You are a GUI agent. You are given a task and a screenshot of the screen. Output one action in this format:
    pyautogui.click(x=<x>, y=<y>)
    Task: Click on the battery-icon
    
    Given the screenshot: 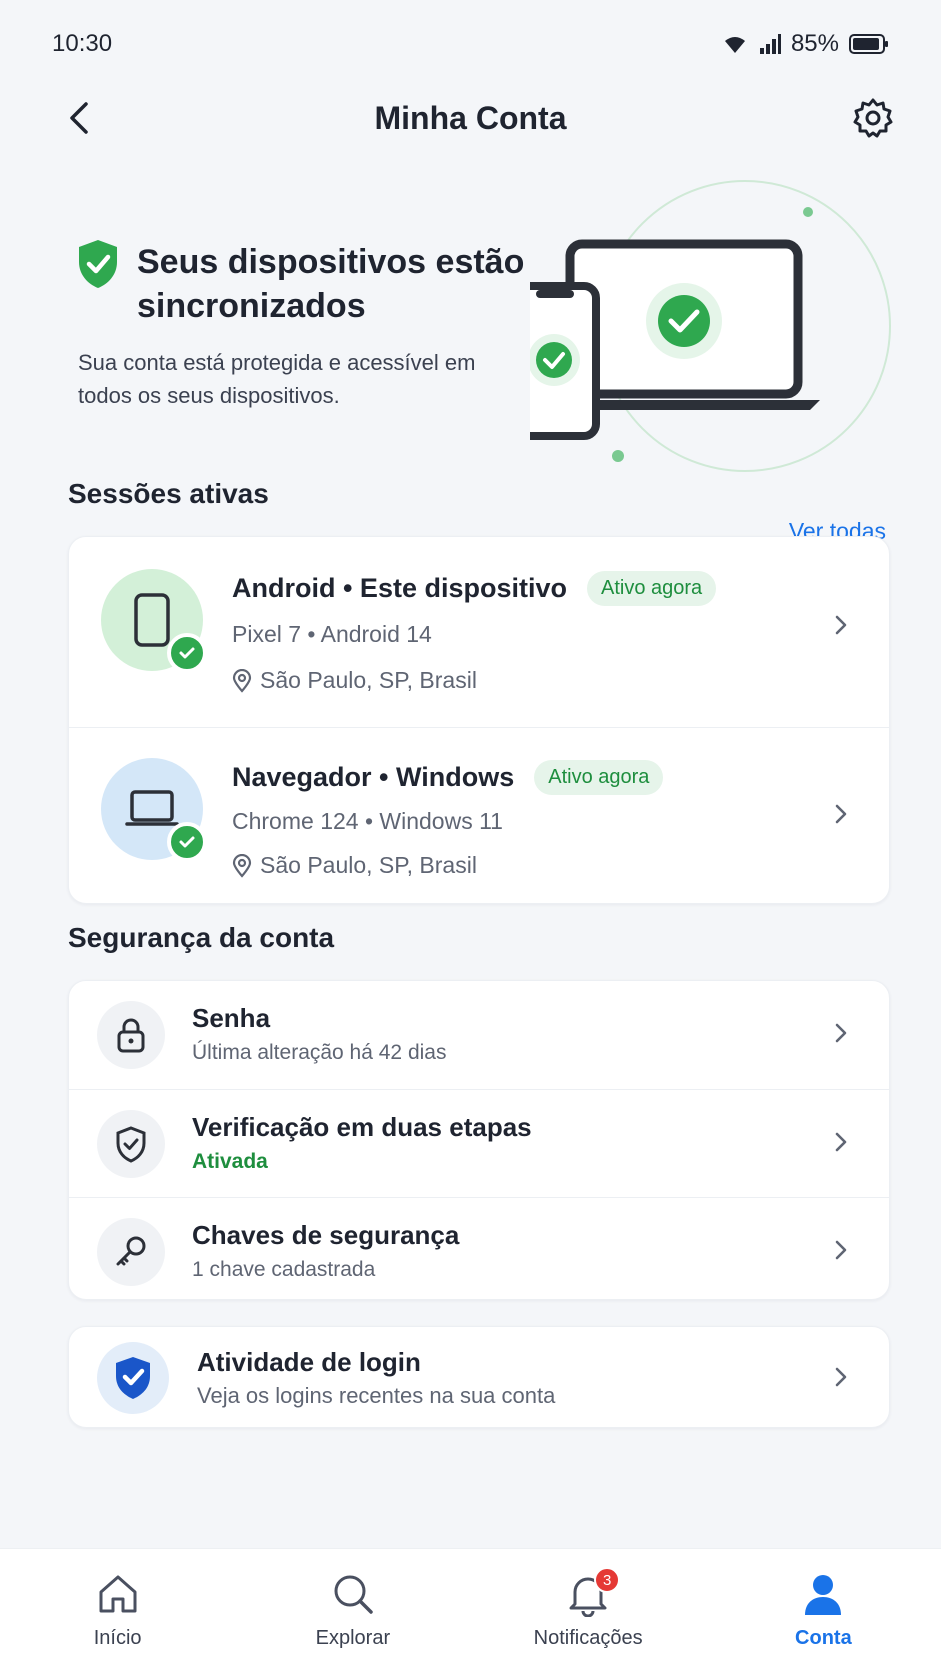 What is the action you would take?
    pyautogui.click(x=868, y=44)
    